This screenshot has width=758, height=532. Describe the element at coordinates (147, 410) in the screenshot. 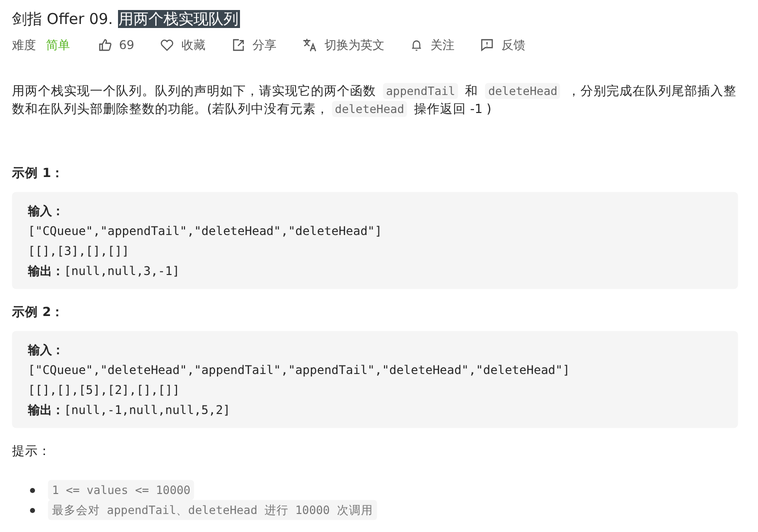

I see `output-value: [null,-1,null,null,5,2]` at that location.